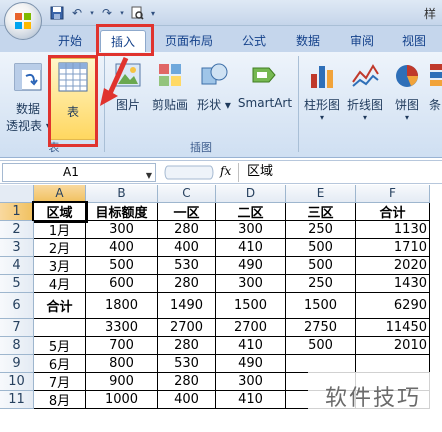  I want to click on table-cell: 1430, so click(393, 284).